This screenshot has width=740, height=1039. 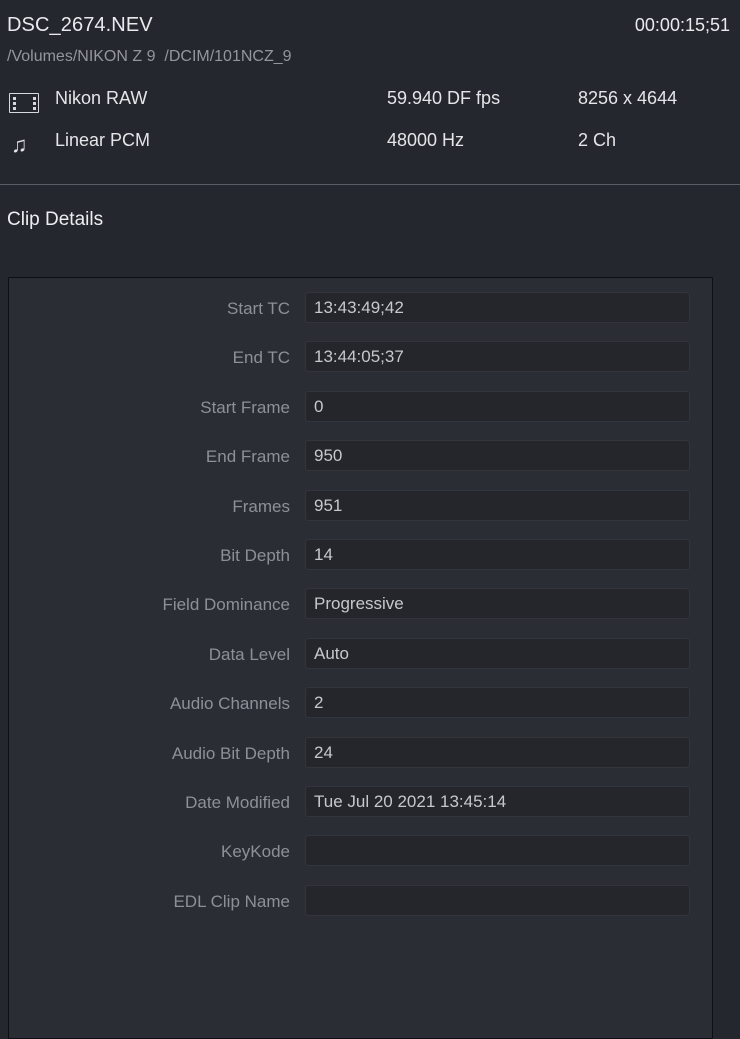 I want to click on field-label: Frames, so click(x=261, y=506).